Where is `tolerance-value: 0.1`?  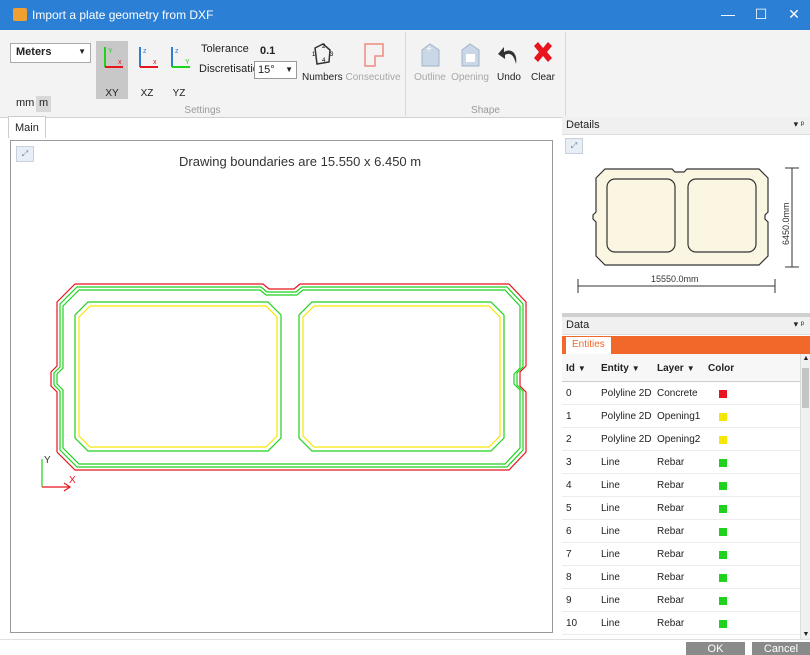 tolerance-value: 0.1 is located at coordinates (267, 51).